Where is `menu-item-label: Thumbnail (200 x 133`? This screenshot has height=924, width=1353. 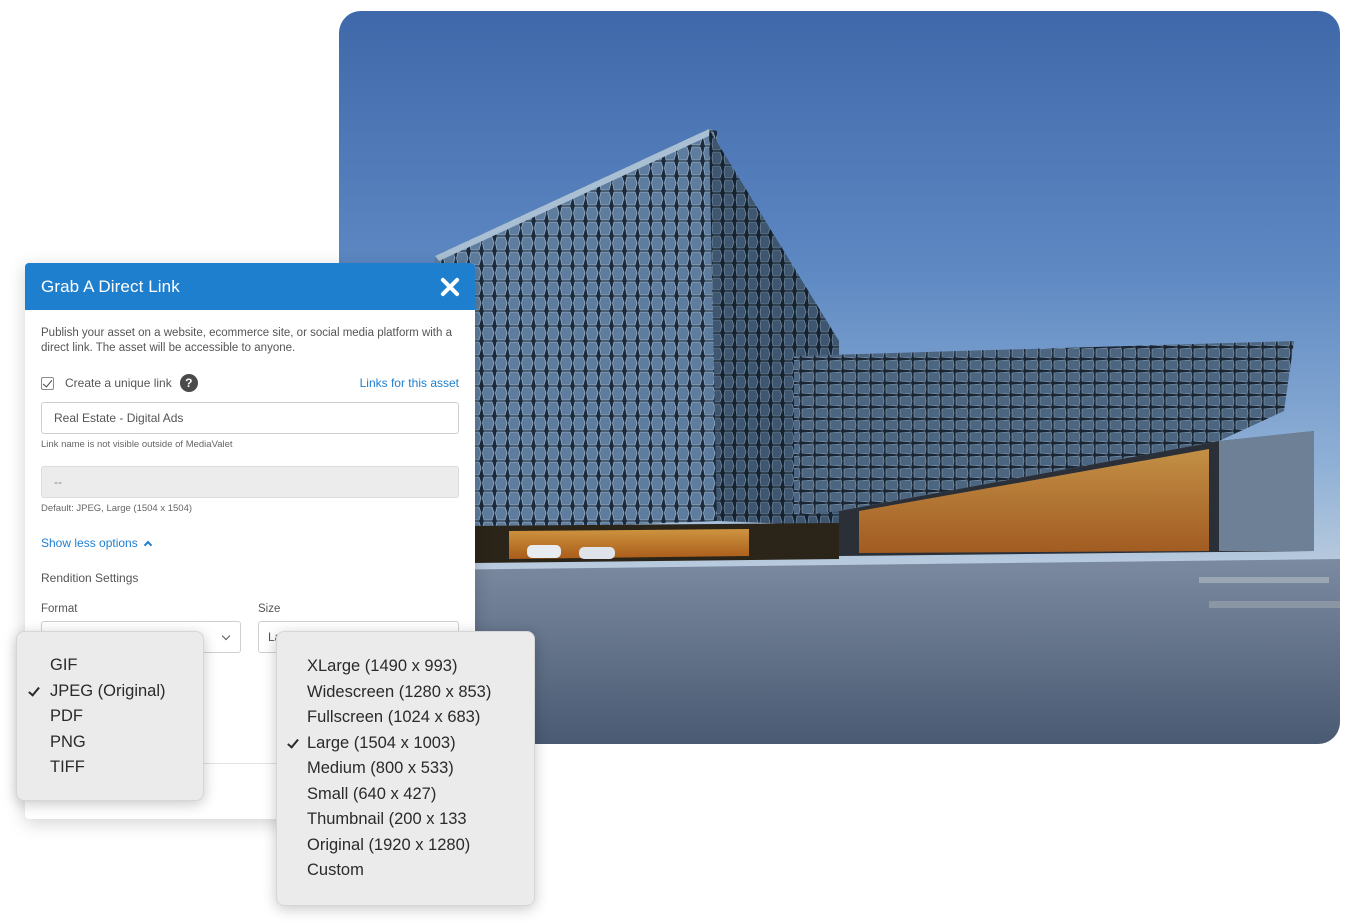
menu-item-label: Thumbnail (200 x 133 is located at coordinates (387, 819).